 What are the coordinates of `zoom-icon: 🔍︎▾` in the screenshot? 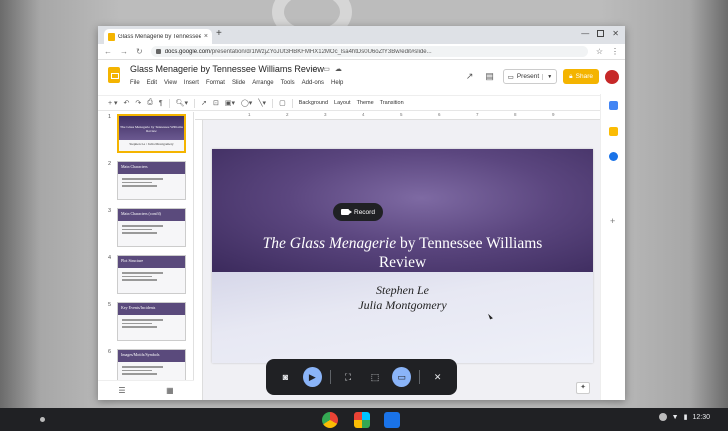 It's located at (182, 103).